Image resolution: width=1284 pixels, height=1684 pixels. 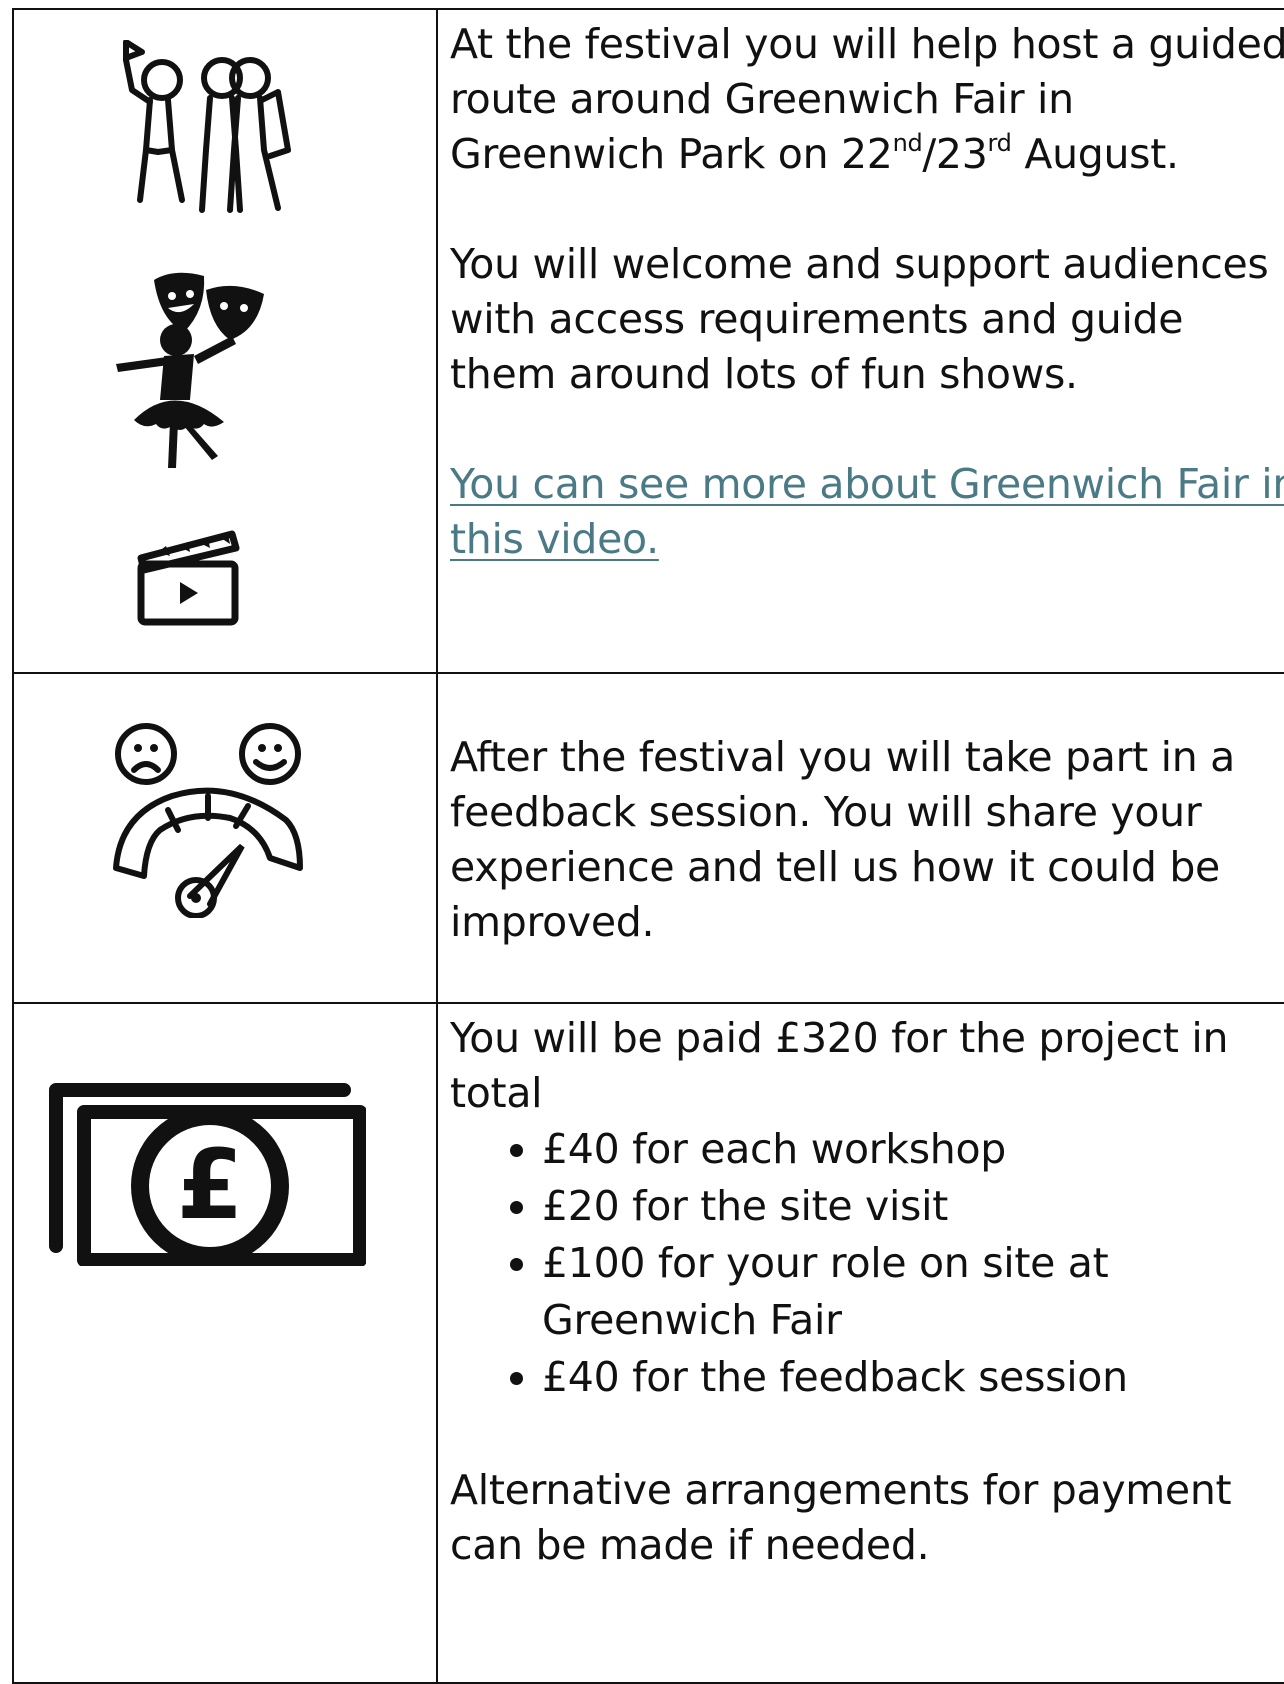 I want to click on icon-cell-feedback, so click(x=225, y=838).